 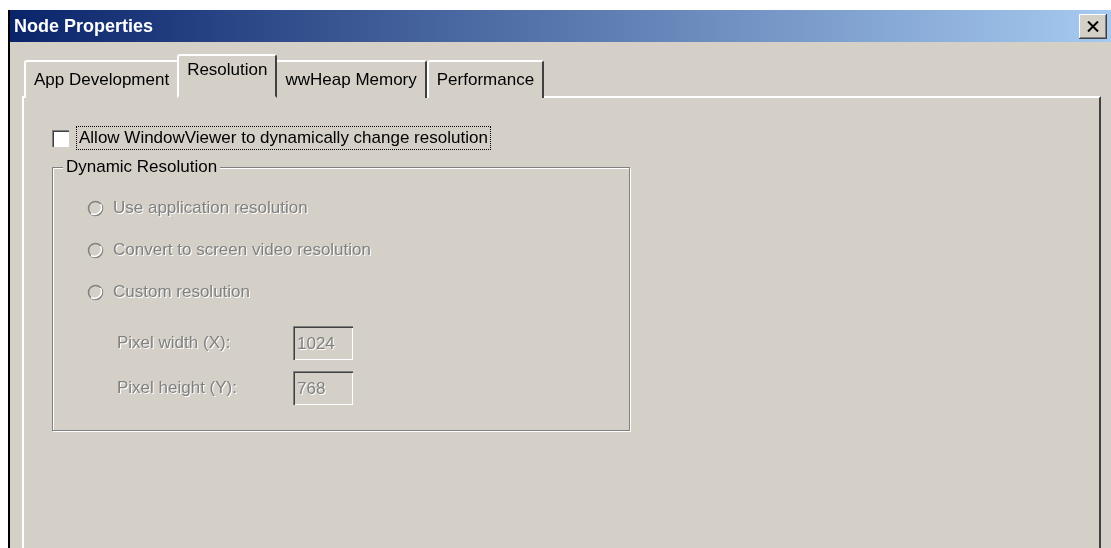 I want to click on field-label: Pixel width (X):, so click(x=174, y=343).